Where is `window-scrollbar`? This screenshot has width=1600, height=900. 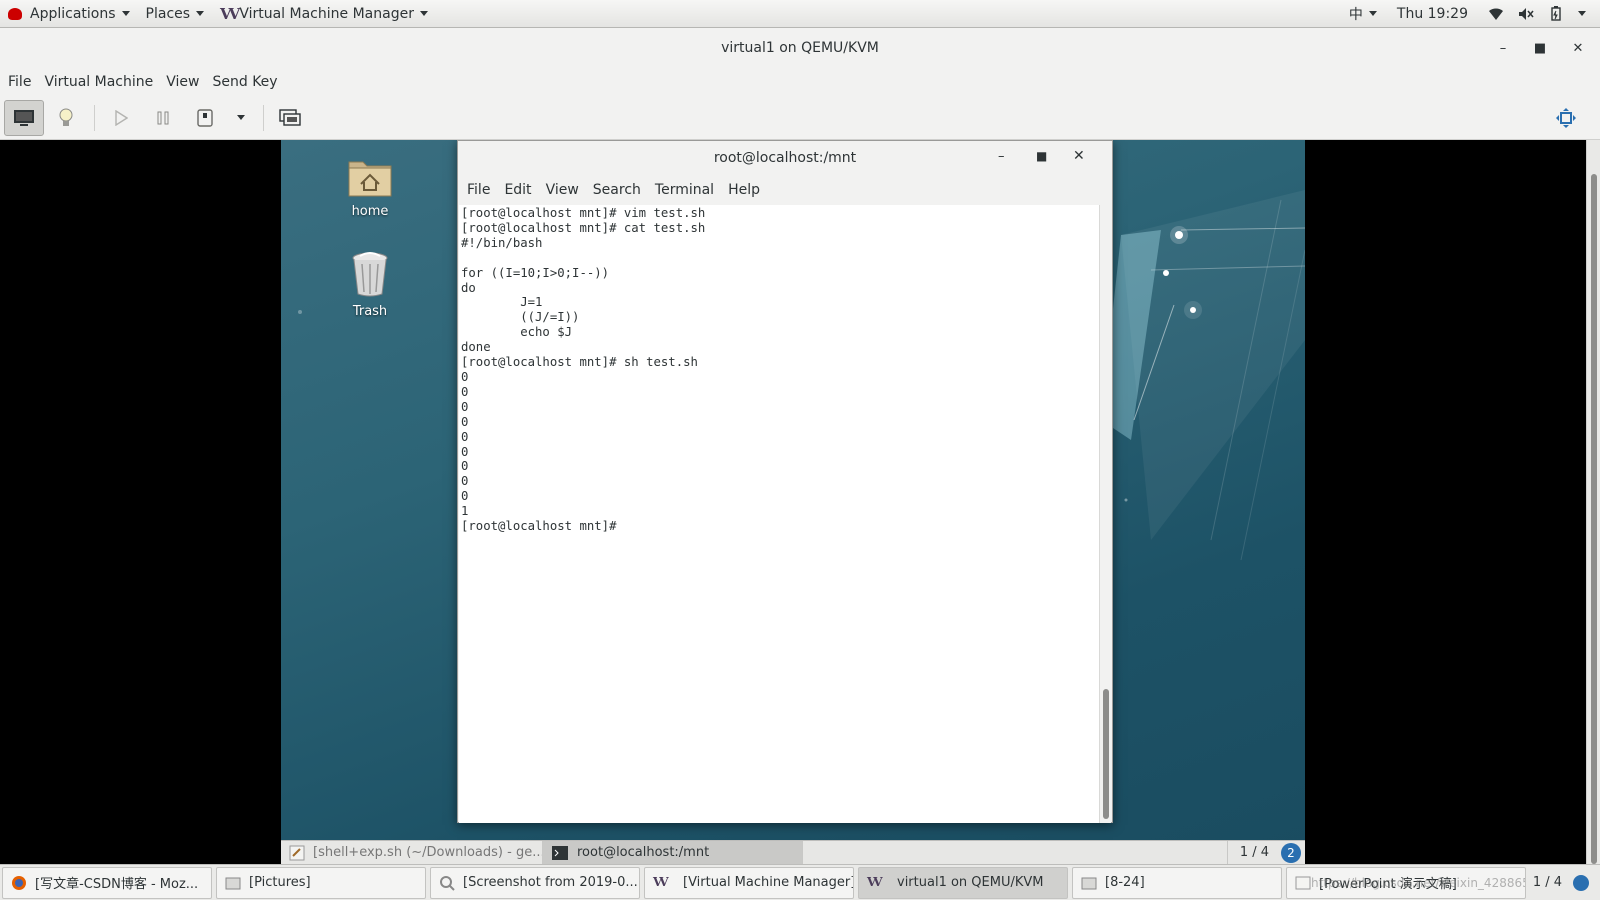 window-scrollbar is located at coordinates (1593, 502).